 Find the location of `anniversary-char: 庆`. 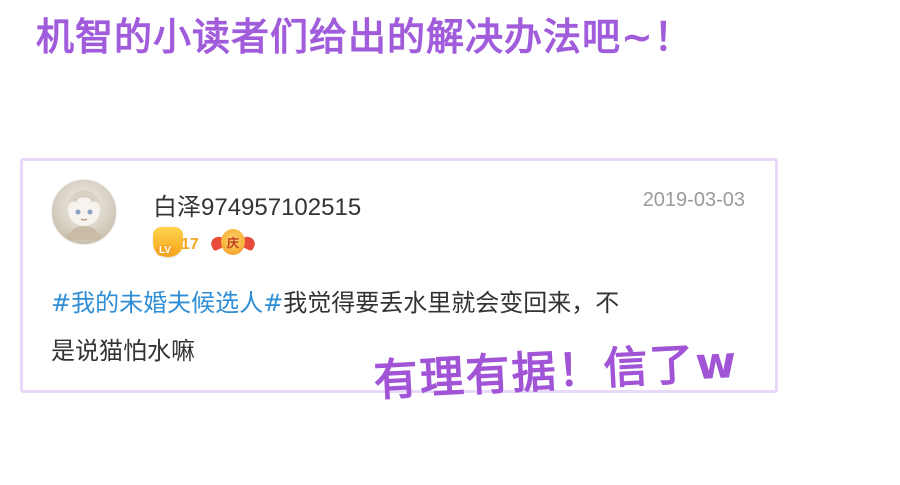

anniversary-char: 庆 is located at coordinates (233, 242).